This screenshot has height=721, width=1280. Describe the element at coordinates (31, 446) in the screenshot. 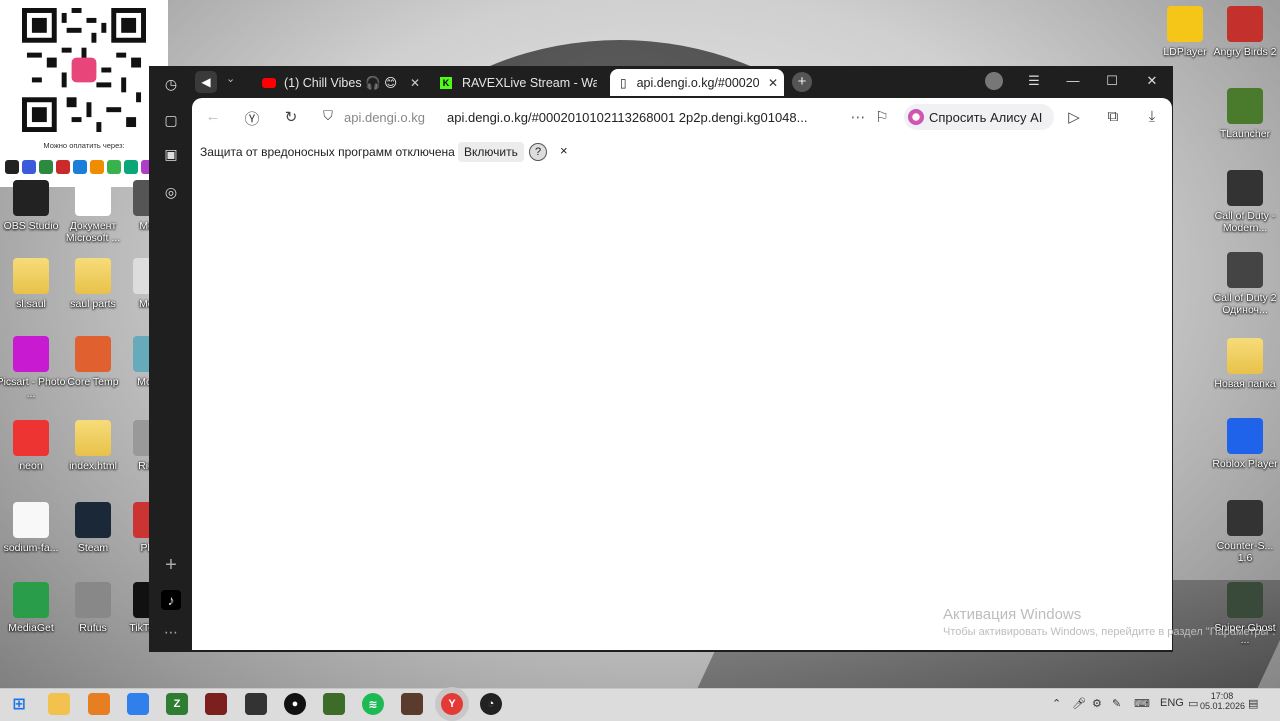

I see `desktop-icon: neon` at that location.